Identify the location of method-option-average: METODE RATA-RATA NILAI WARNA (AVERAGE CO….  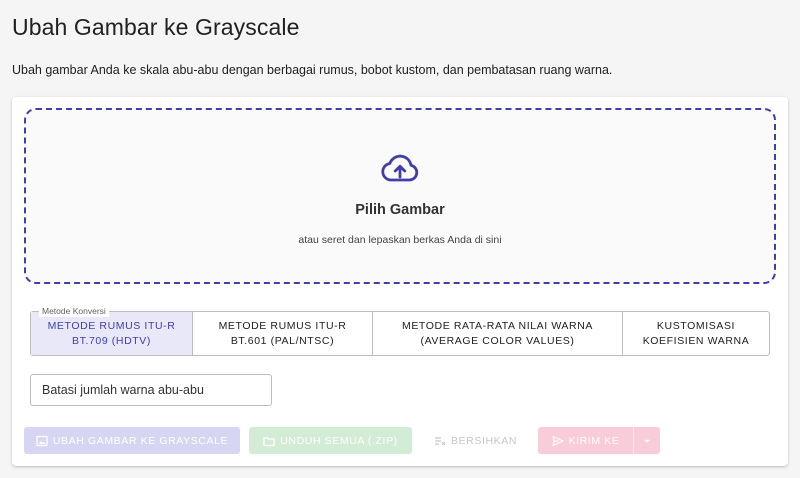
(498, 333).